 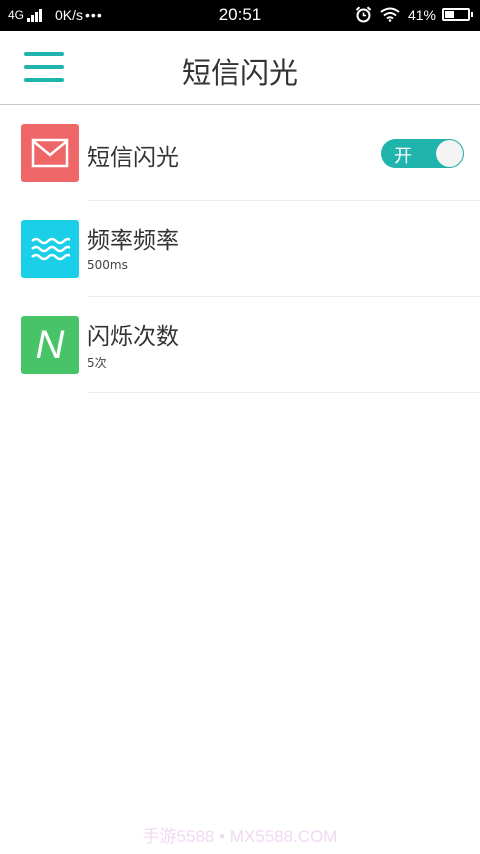 I want to click on alarm-icon, so click(x=363, y=14).